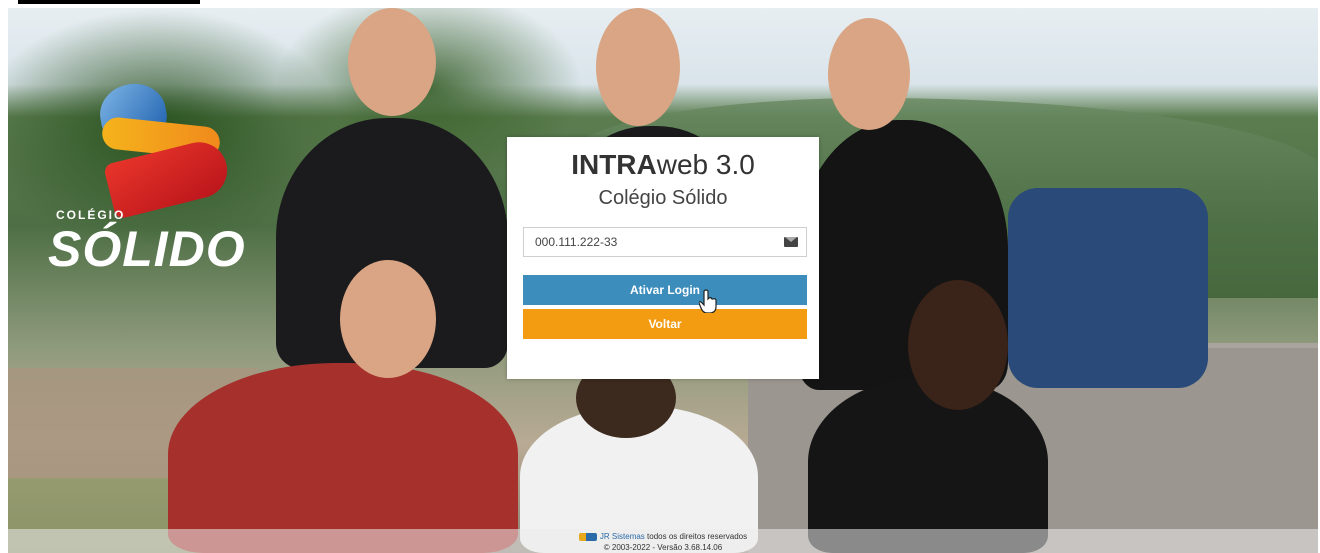 Image resolution: width=1320 pixels, height=553 pixels. I want to click on username-input, so click(649, 242).